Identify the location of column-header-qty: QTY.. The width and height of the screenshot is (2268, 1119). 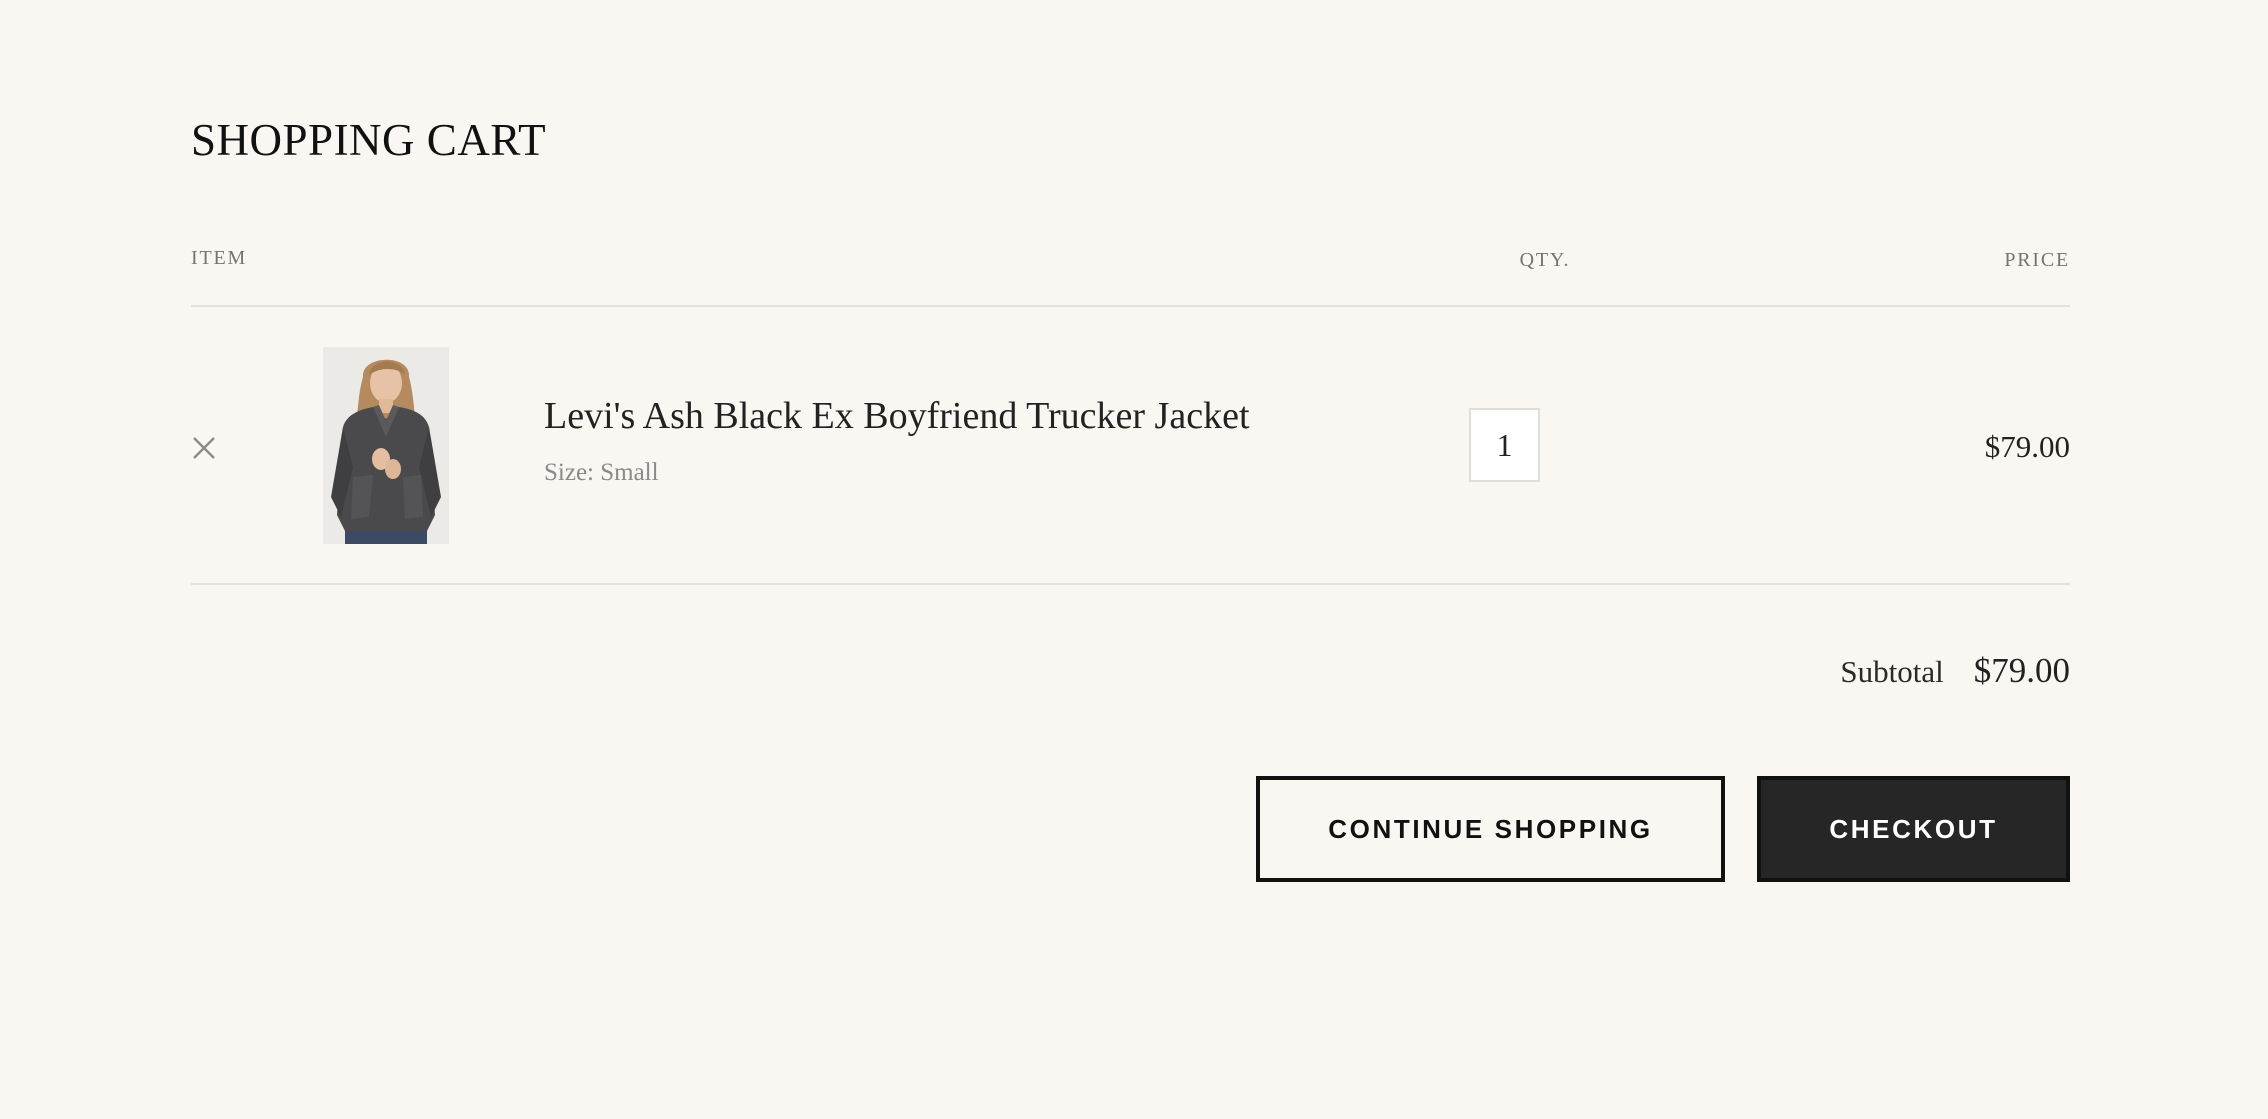
(1545, 260).